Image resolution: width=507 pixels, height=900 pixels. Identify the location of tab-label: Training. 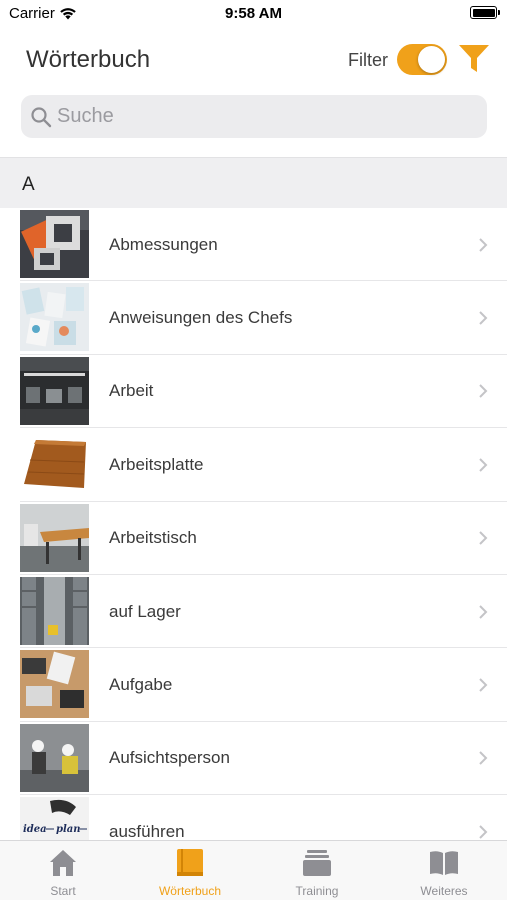
(317, 891).